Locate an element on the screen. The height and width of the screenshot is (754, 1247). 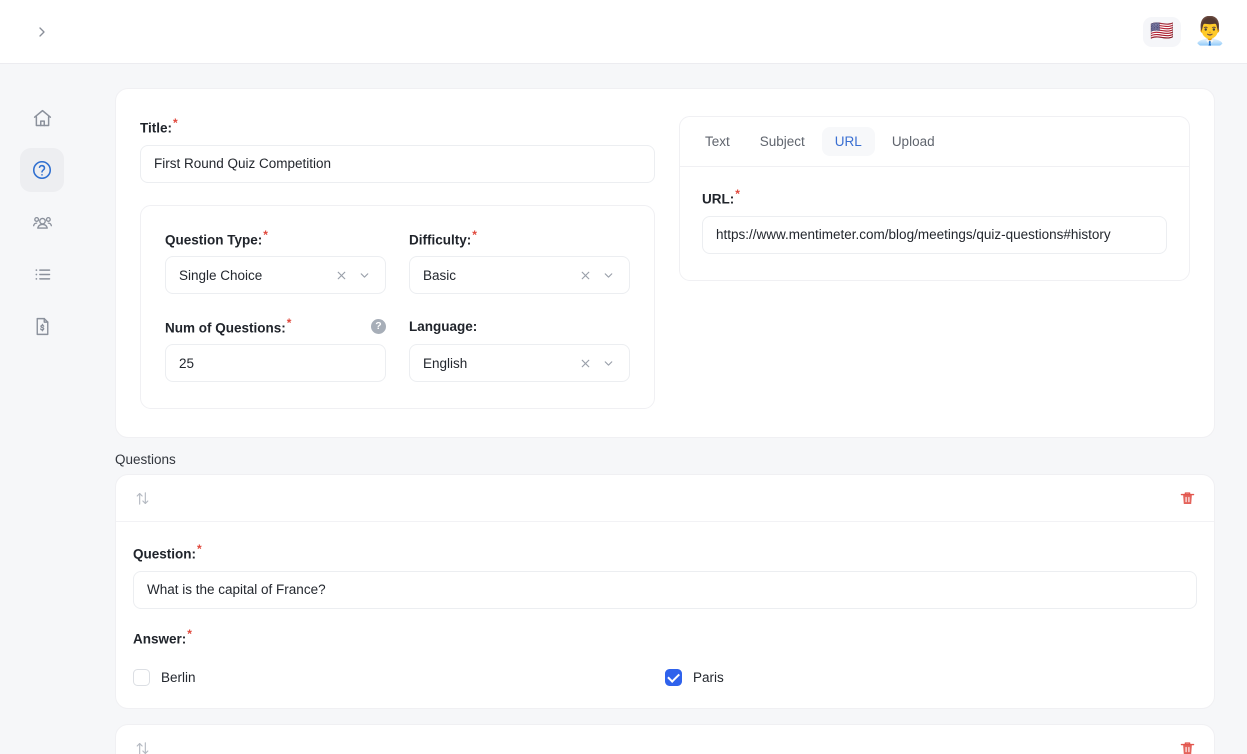
tab-upload: Upload is located at coordinates (913, 141).